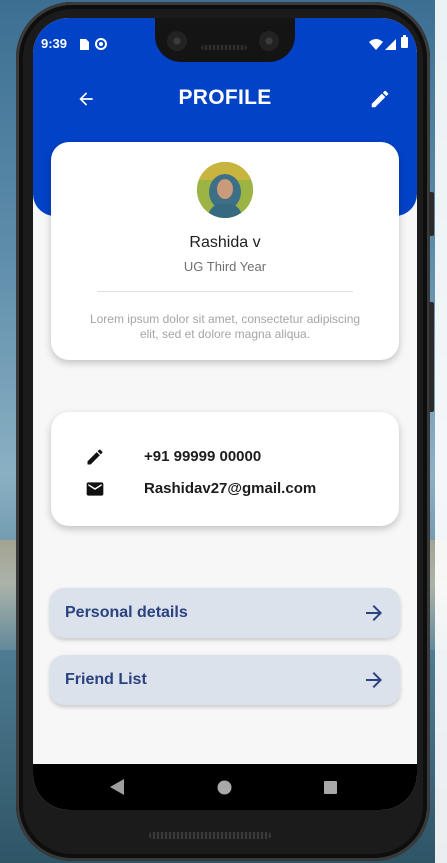 This screenshot has height=863, width=447. What do you see at coordinates (225, 613) in the screenshot?
I see `personal-details-button: Personal details` at bounding box center [225, 613].